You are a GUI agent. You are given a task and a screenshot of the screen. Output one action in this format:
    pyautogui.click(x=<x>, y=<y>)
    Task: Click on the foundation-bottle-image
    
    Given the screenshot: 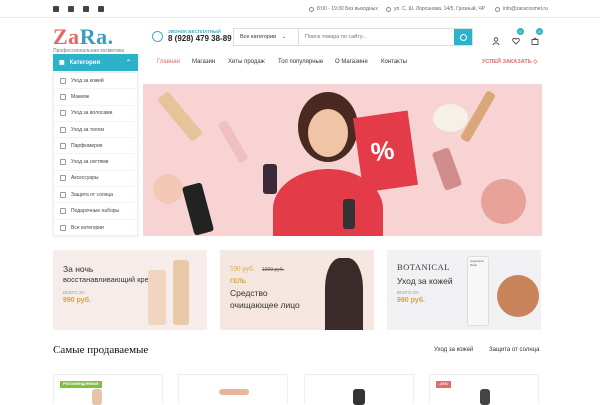 What is the action you would take?
    pyautogui.click(x=157, y=297)
    